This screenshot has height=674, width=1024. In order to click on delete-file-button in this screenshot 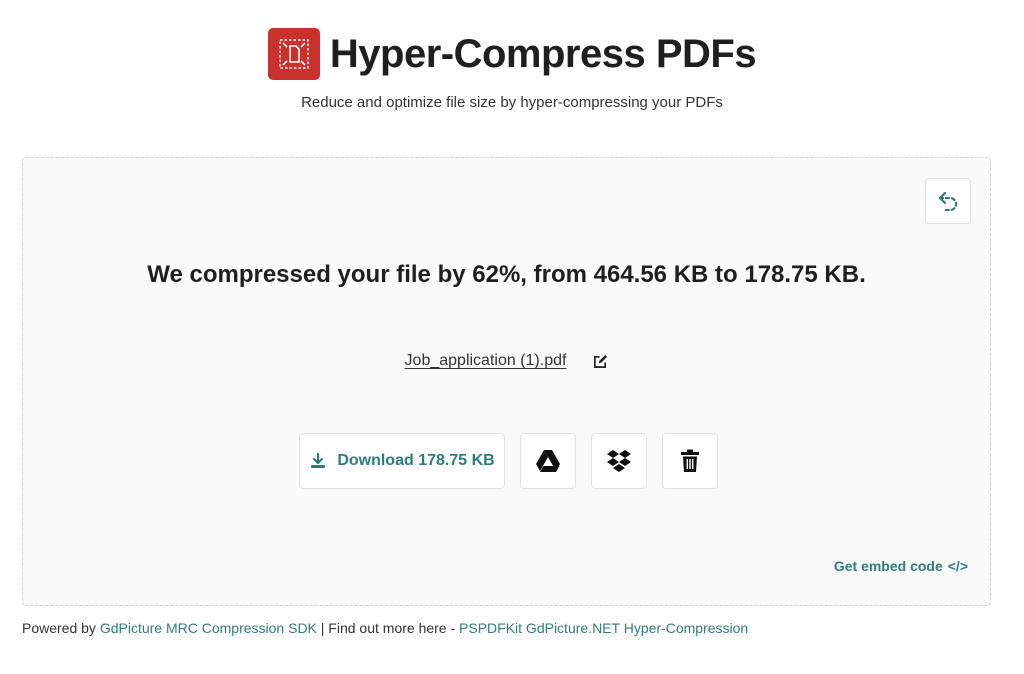, I will do `click(690, 461)`.